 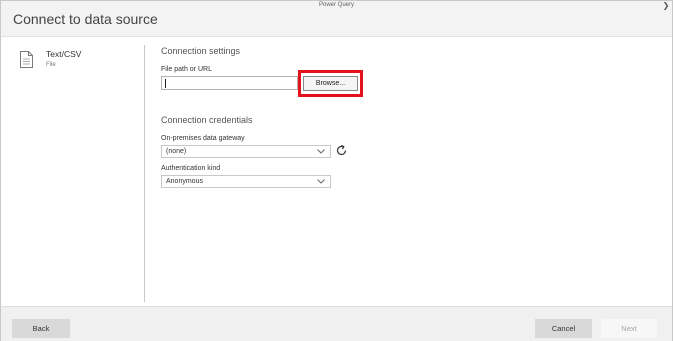 What do you see at coordinates (201, 51) in the screenshot?
I see `connection-settings-heading: Connection settings` at bounding box center [201, 51].